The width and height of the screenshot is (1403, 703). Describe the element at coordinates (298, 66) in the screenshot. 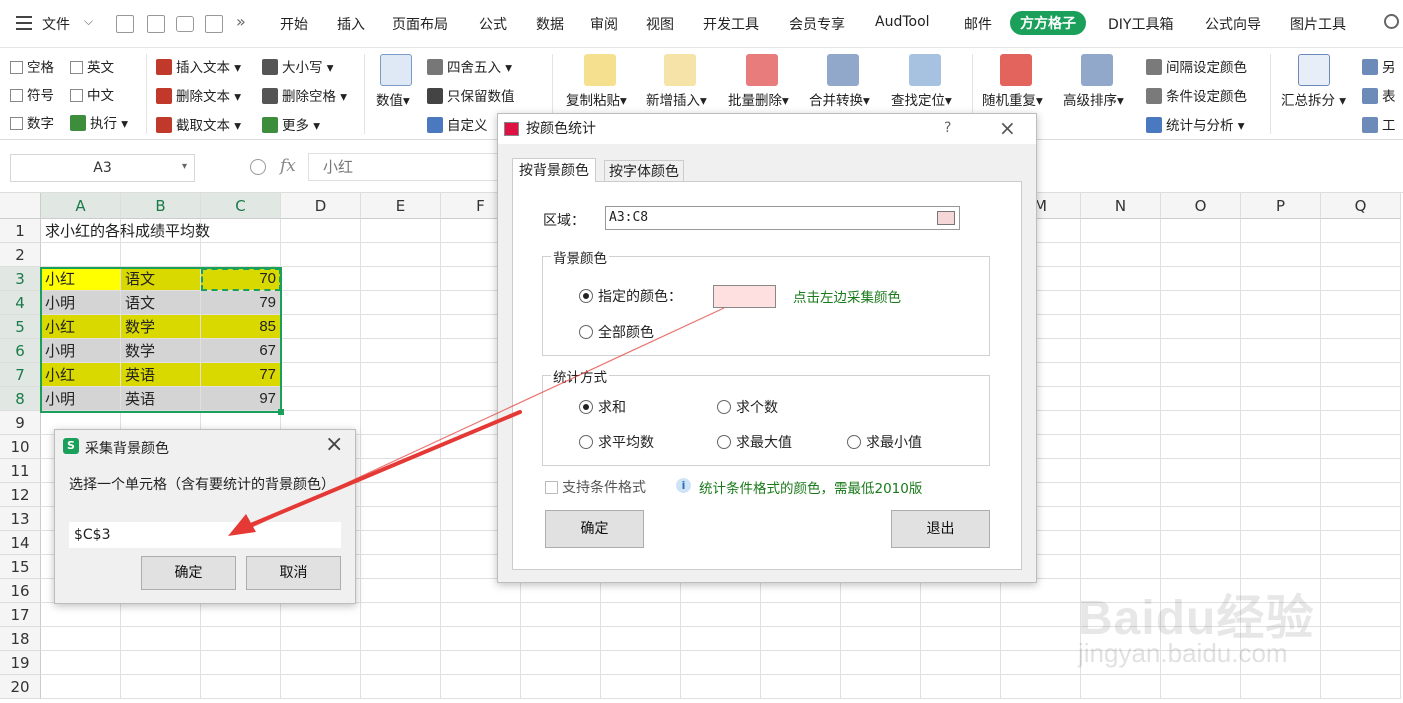

I see `case-button: 大小写 ▾` at that location.